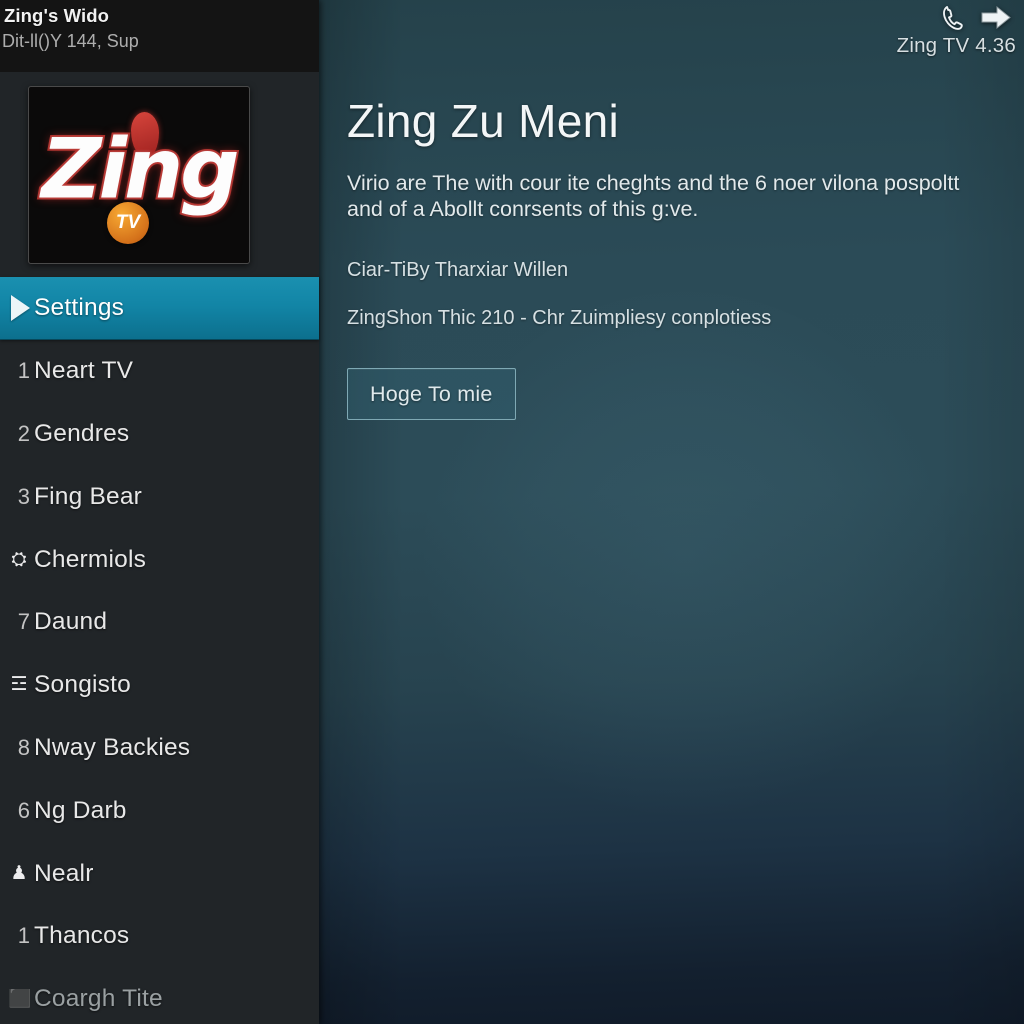  I want to click on sidebar-item-label: Fing Bear, so click(88, 496).